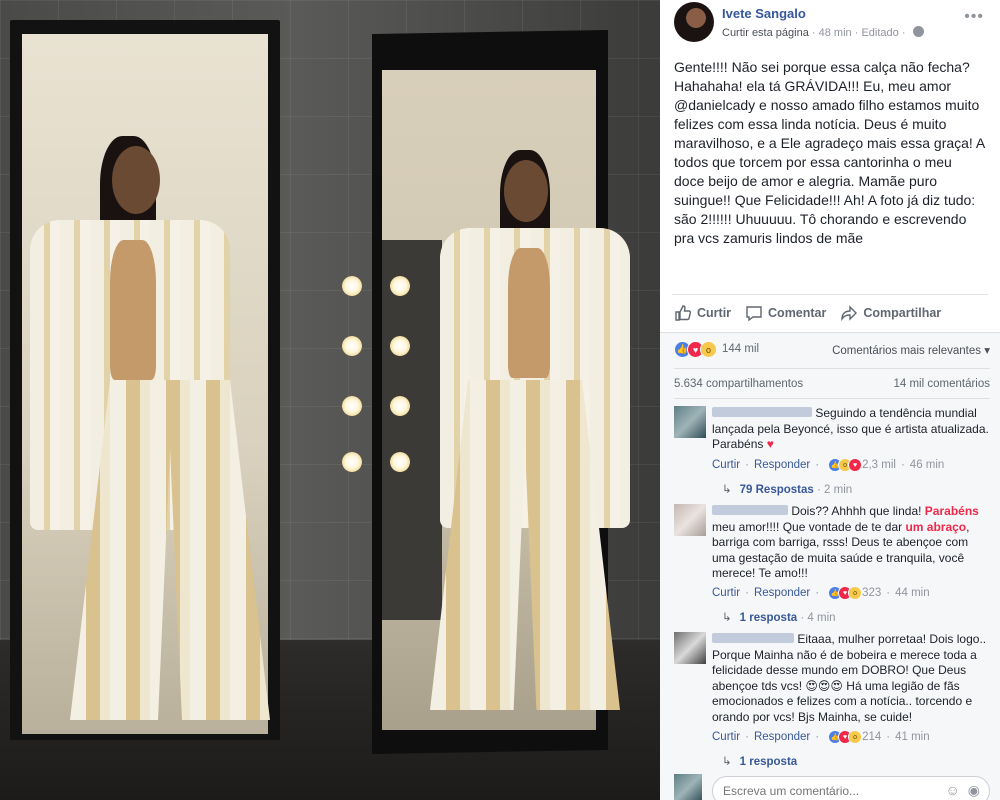 This screenshot has width=1000, height=800. Describe the element at coordinates (849, 313) in the screenshot. I see `share-icon` at that location.